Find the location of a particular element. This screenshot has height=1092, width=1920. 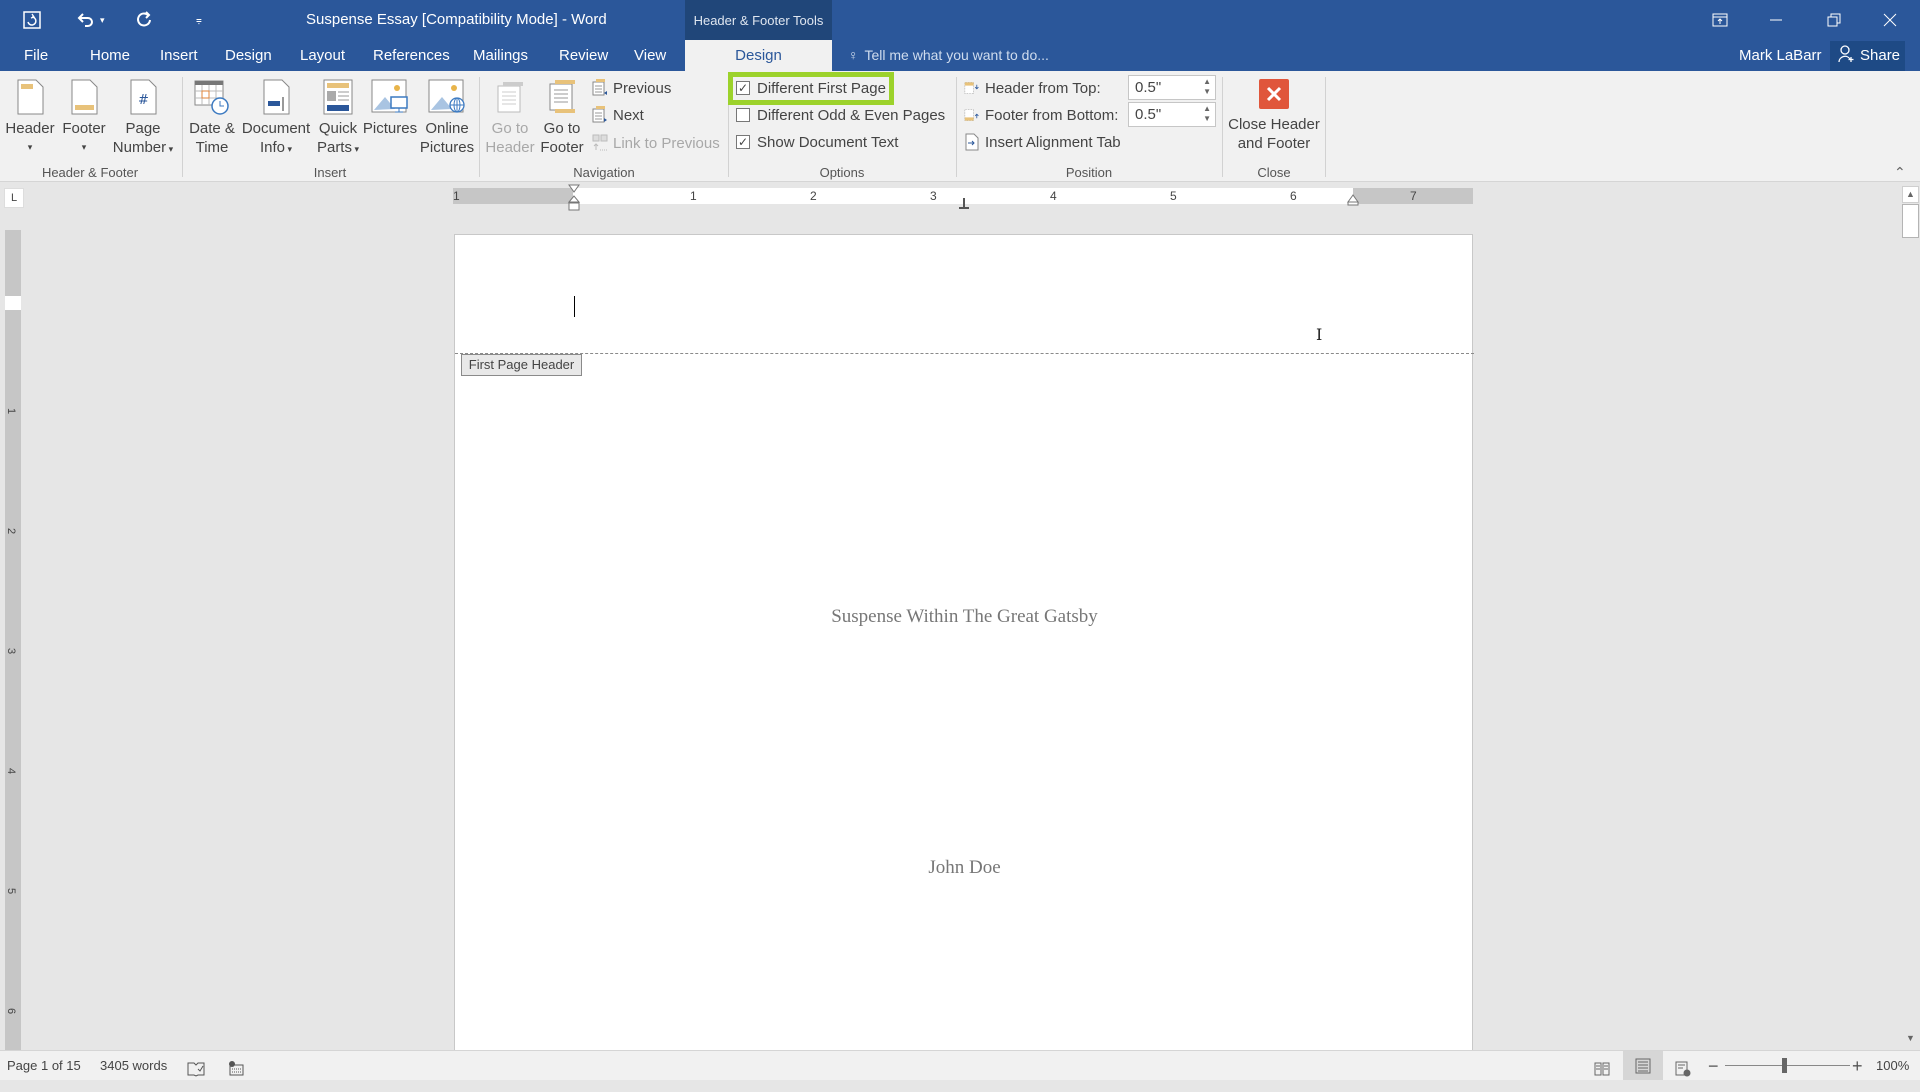

online-pictures-icon is located at coordinates (446, 96).